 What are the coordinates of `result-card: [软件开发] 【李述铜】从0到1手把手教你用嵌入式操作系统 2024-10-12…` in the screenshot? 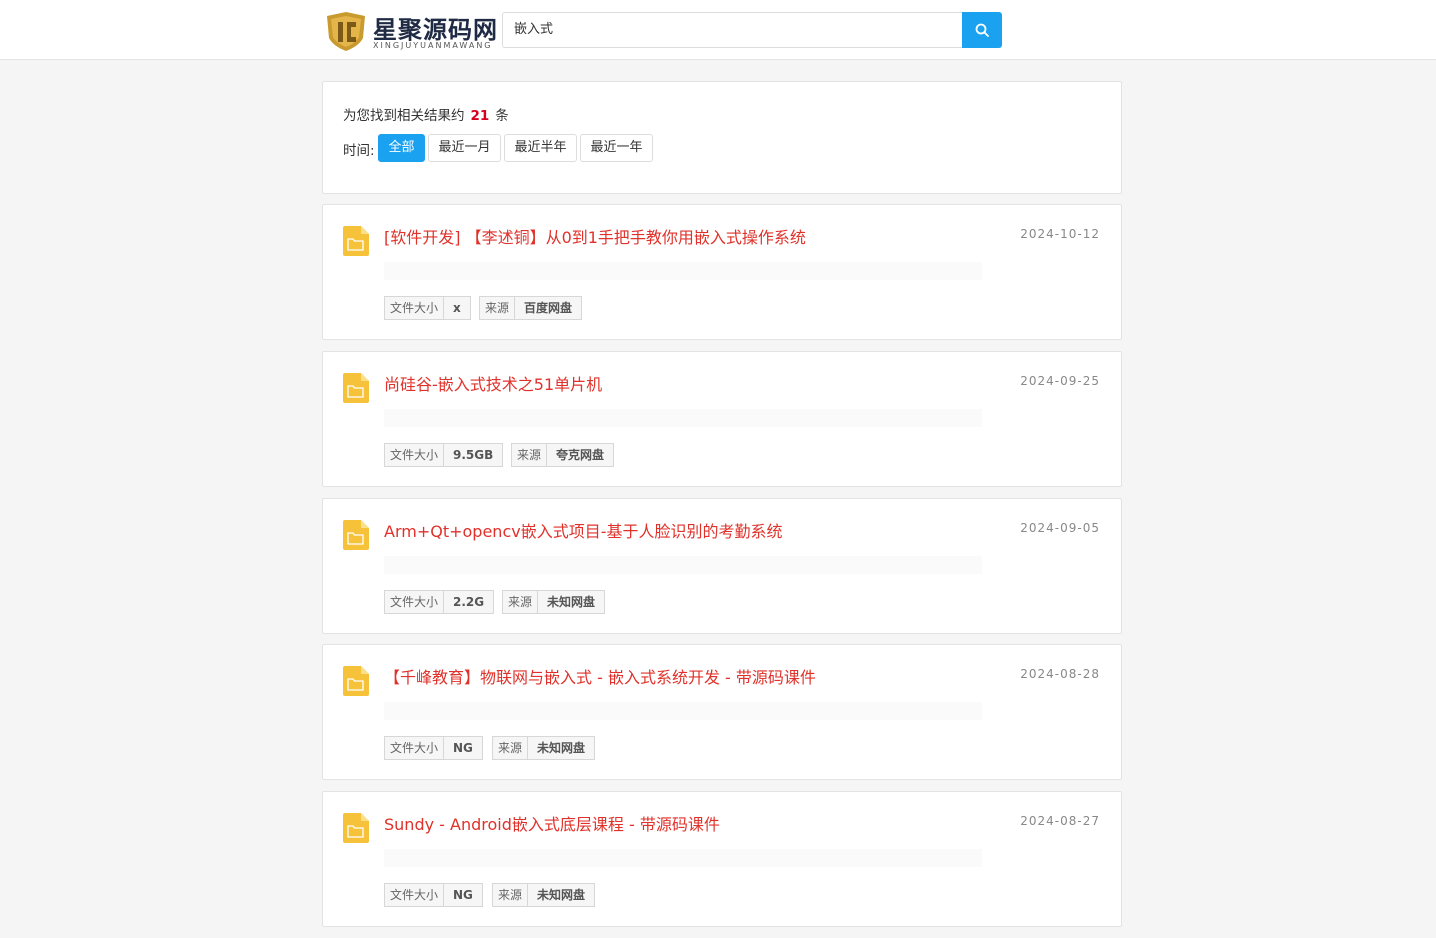 It's located at (722, 272).